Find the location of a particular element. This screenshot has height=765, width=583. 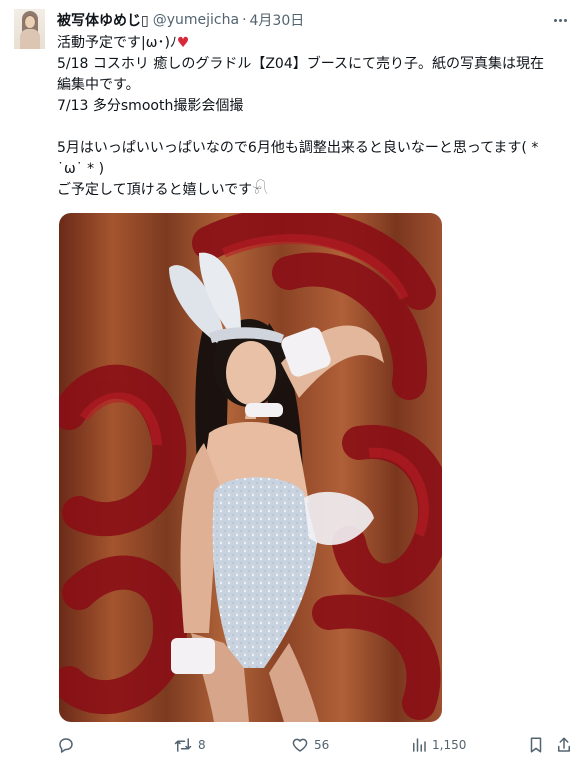

tweet-header: 被写体ゆめじ▯ @yumejicha · 4月30日 is located at coordinates (180, 20).